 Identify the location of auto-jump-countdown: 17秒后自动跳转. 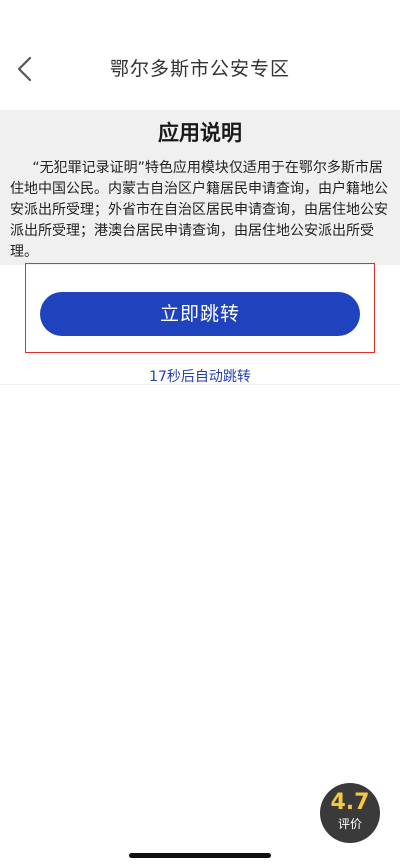
(200, 377).